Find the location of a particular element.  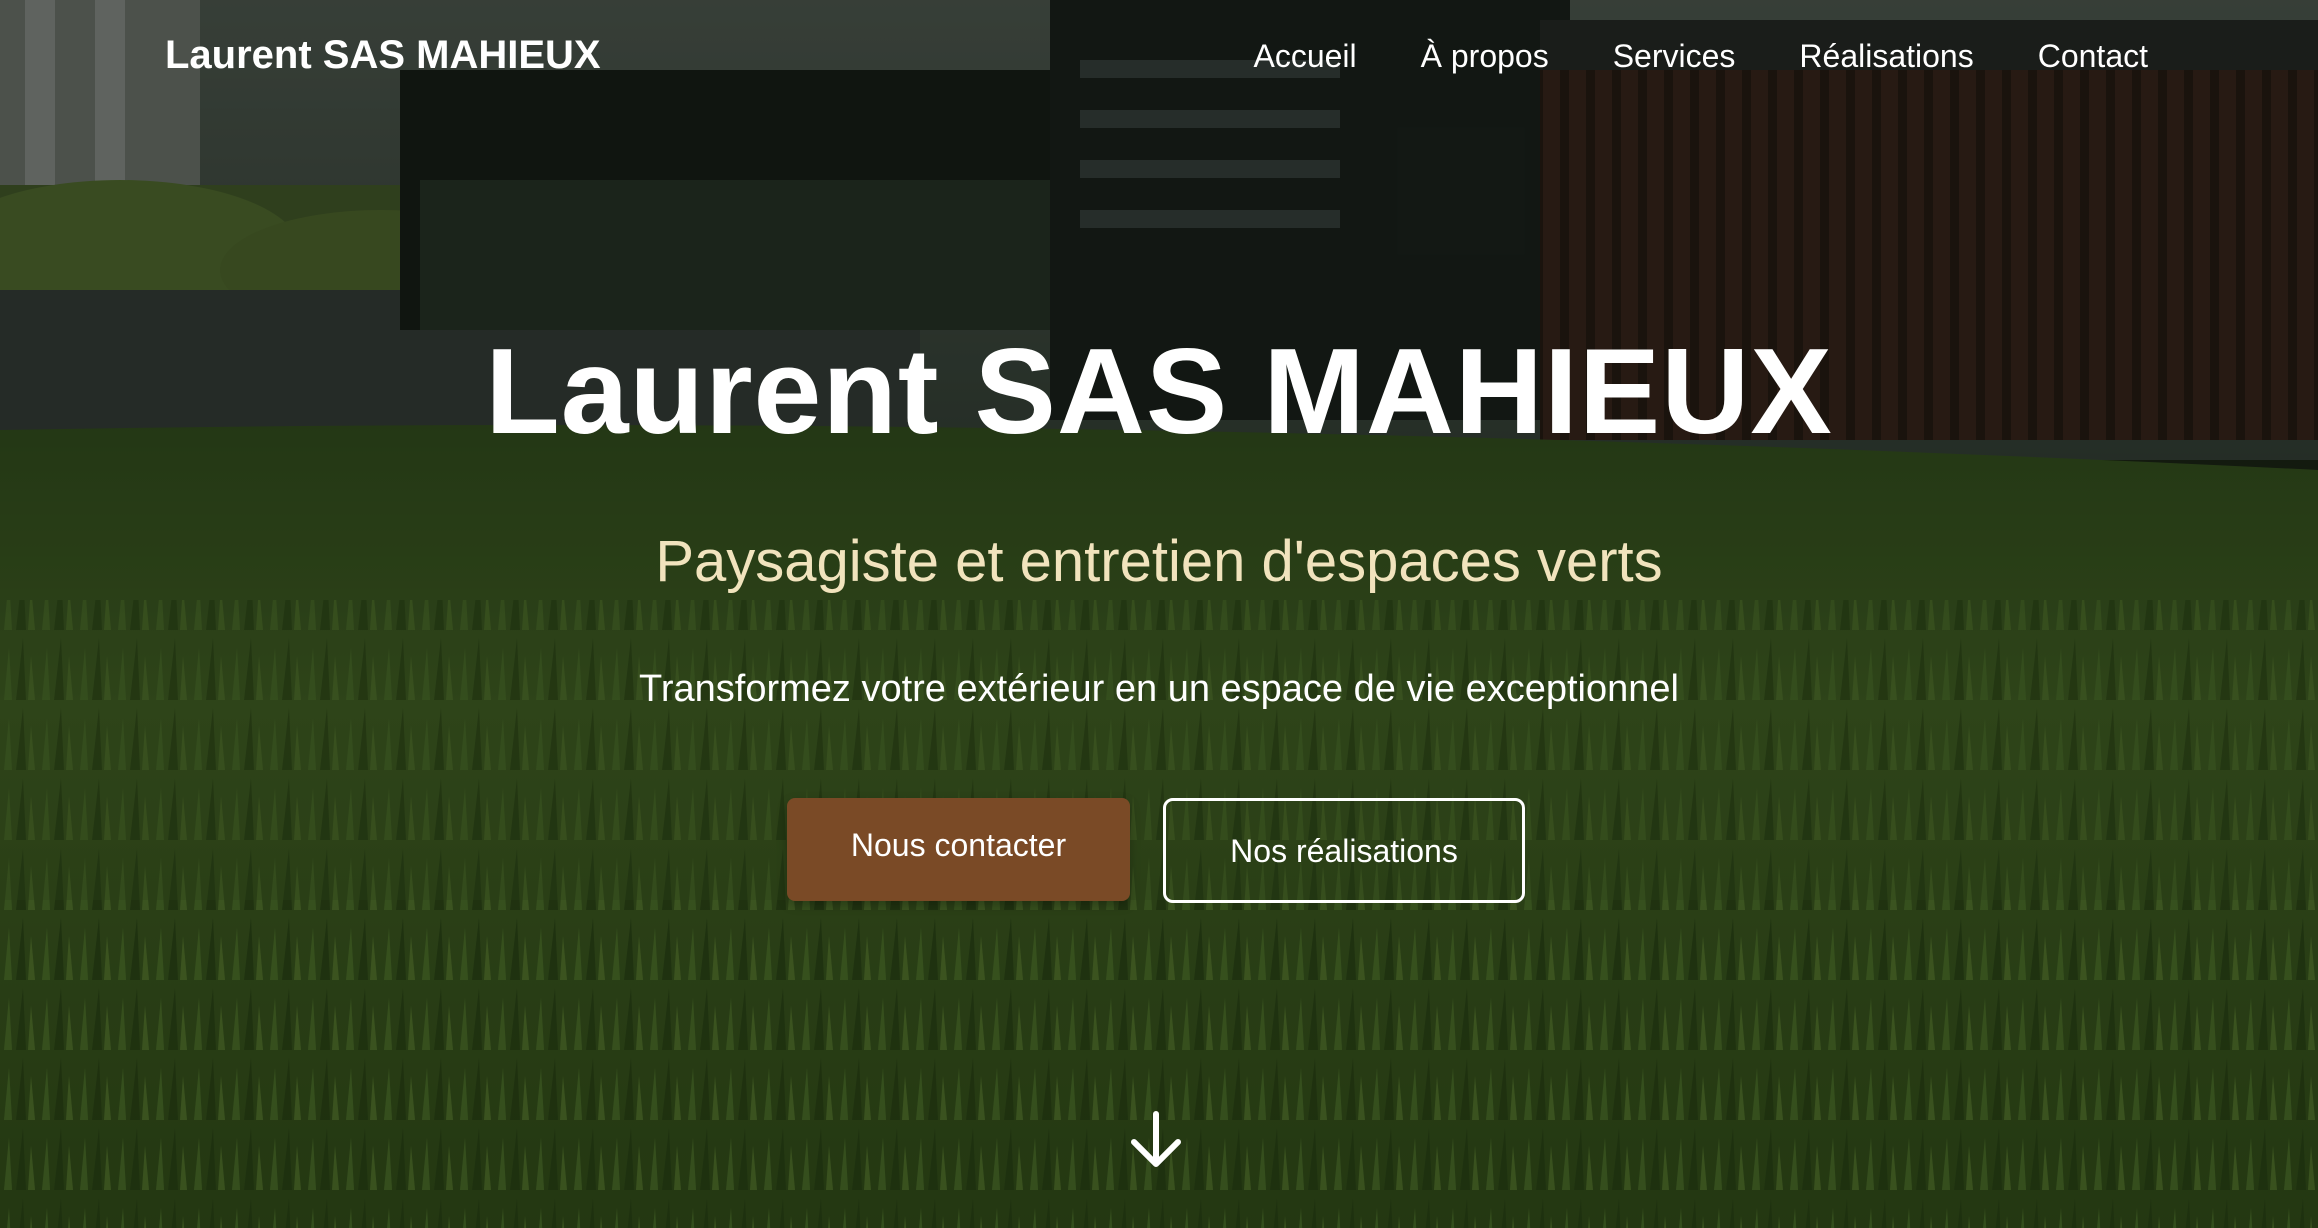

arrow-down-icon is located at coordinates (1156, 1140).